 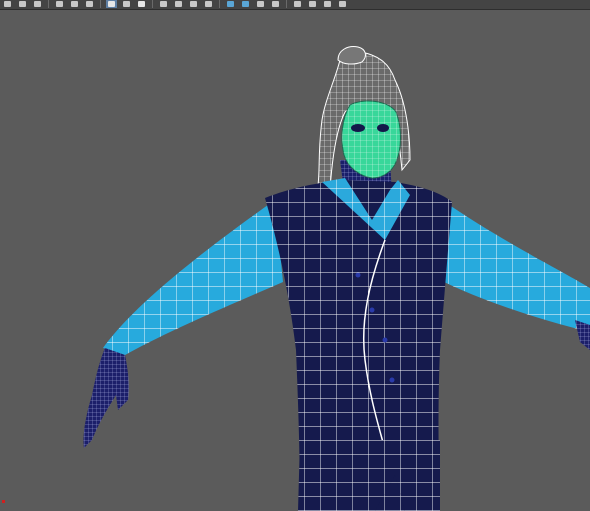 I want to click on film-gate-button, so click(x=260, y=4).